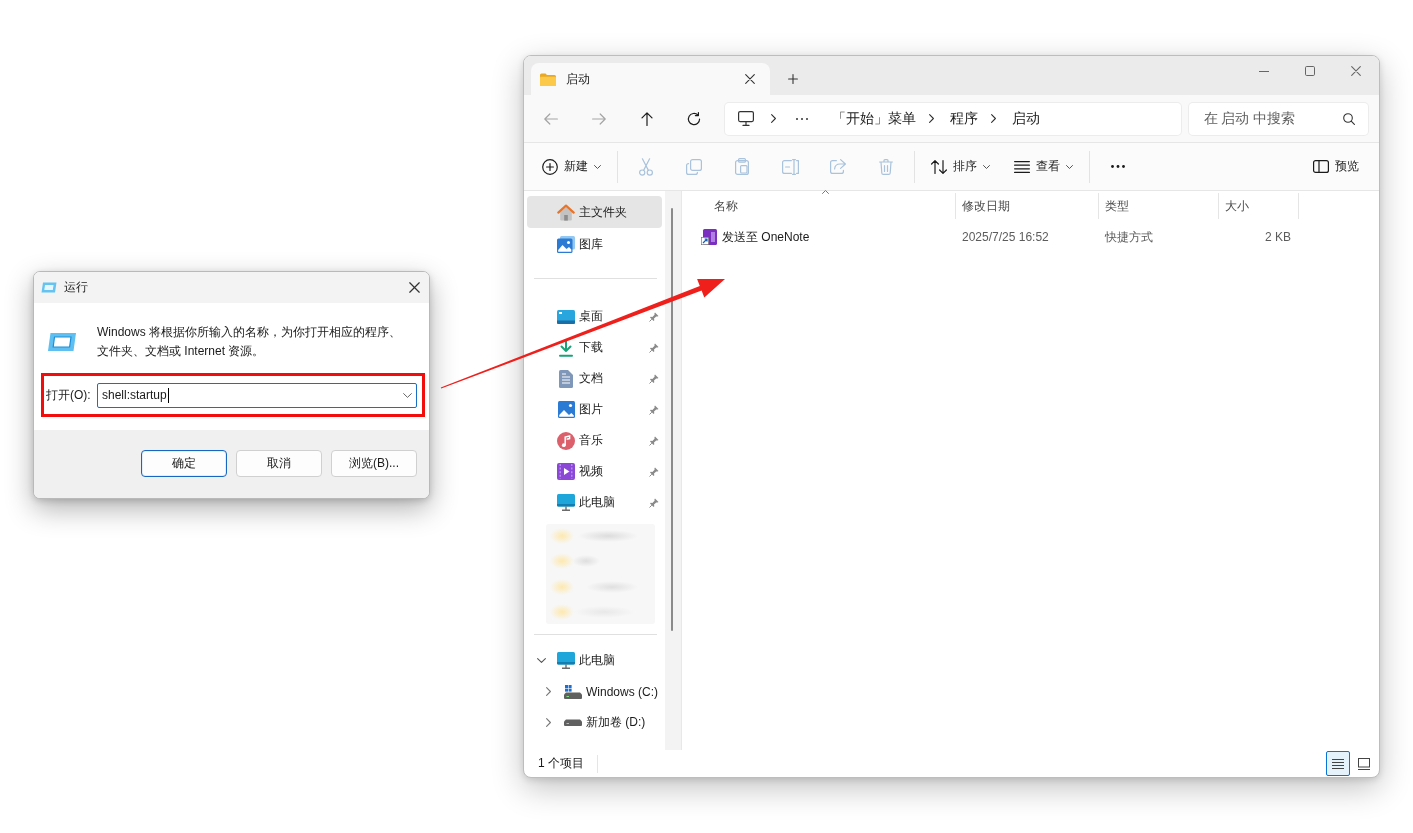  Describe the element at coordinates (1321, 166) in the screenshot. I see `preview-pane-icon` at that location.